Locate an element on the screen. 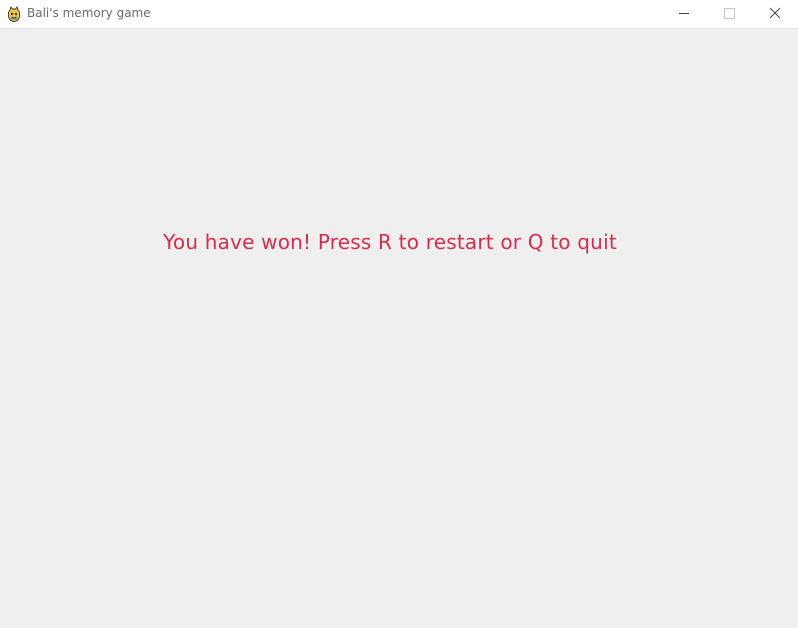 This screenshot has height=628, width=798. minimize-button is located at coordinates (684, 14).